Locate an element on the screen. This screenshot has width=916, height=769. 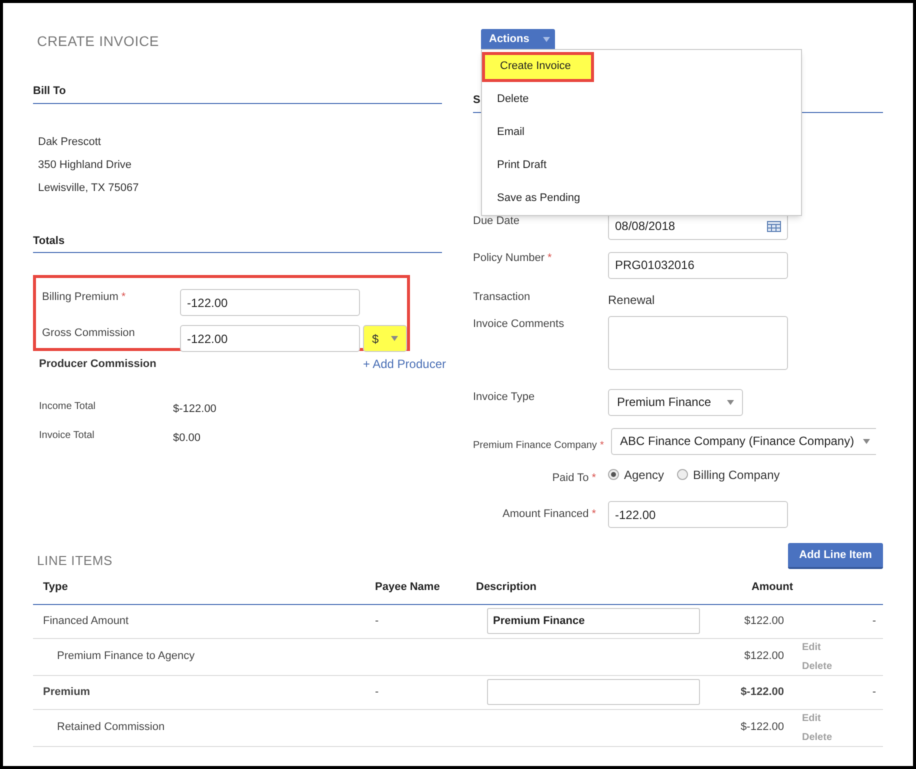
description-field is located at coordinates (593, 692).